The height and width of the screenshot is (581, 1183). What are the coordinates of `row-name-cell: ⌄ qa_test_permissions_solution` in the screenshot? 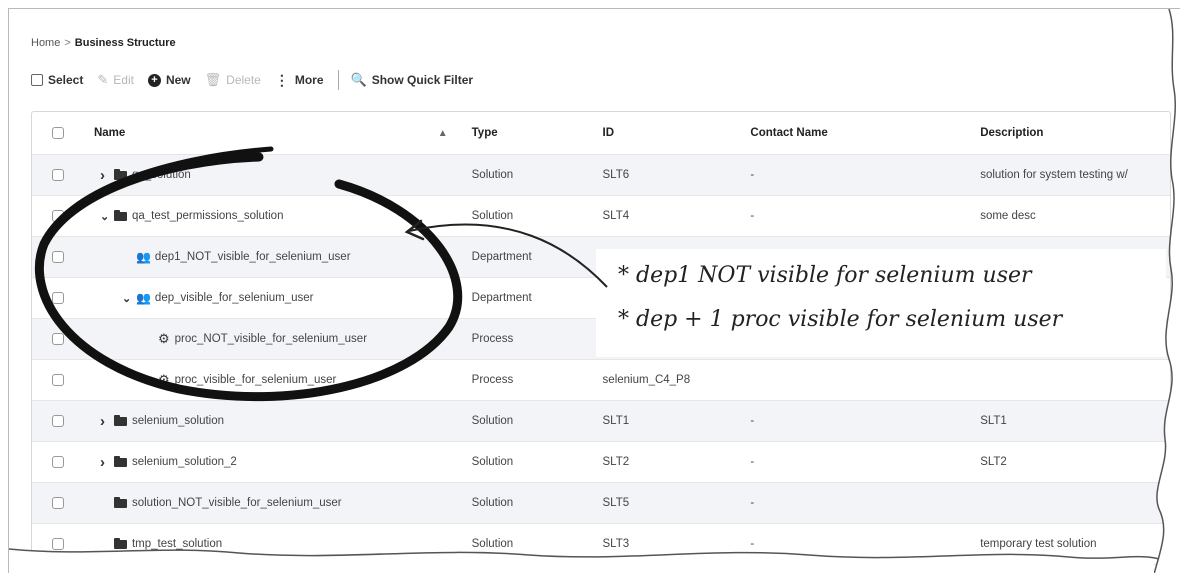 It's located at (273, 216).